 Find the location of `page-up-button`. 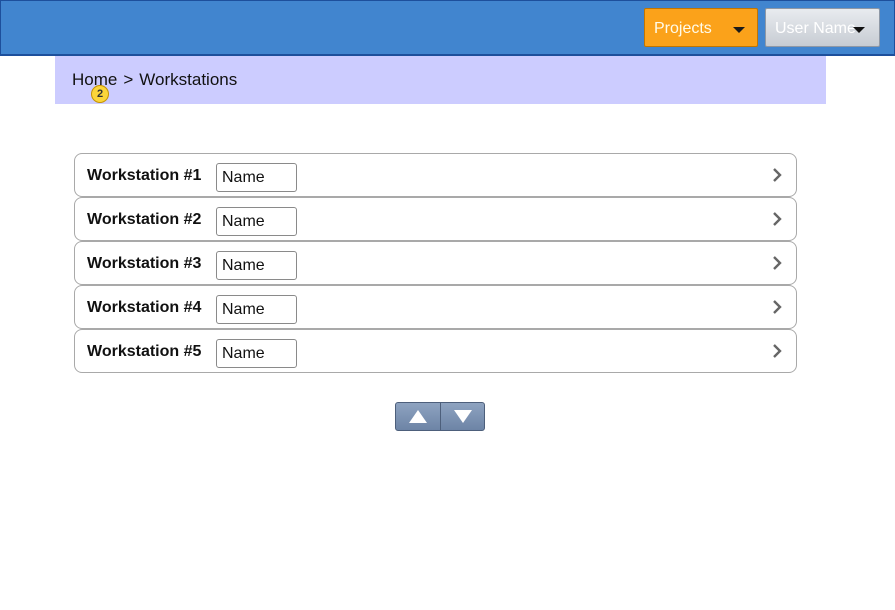

page-up-button is located at coordinates (418, 416).